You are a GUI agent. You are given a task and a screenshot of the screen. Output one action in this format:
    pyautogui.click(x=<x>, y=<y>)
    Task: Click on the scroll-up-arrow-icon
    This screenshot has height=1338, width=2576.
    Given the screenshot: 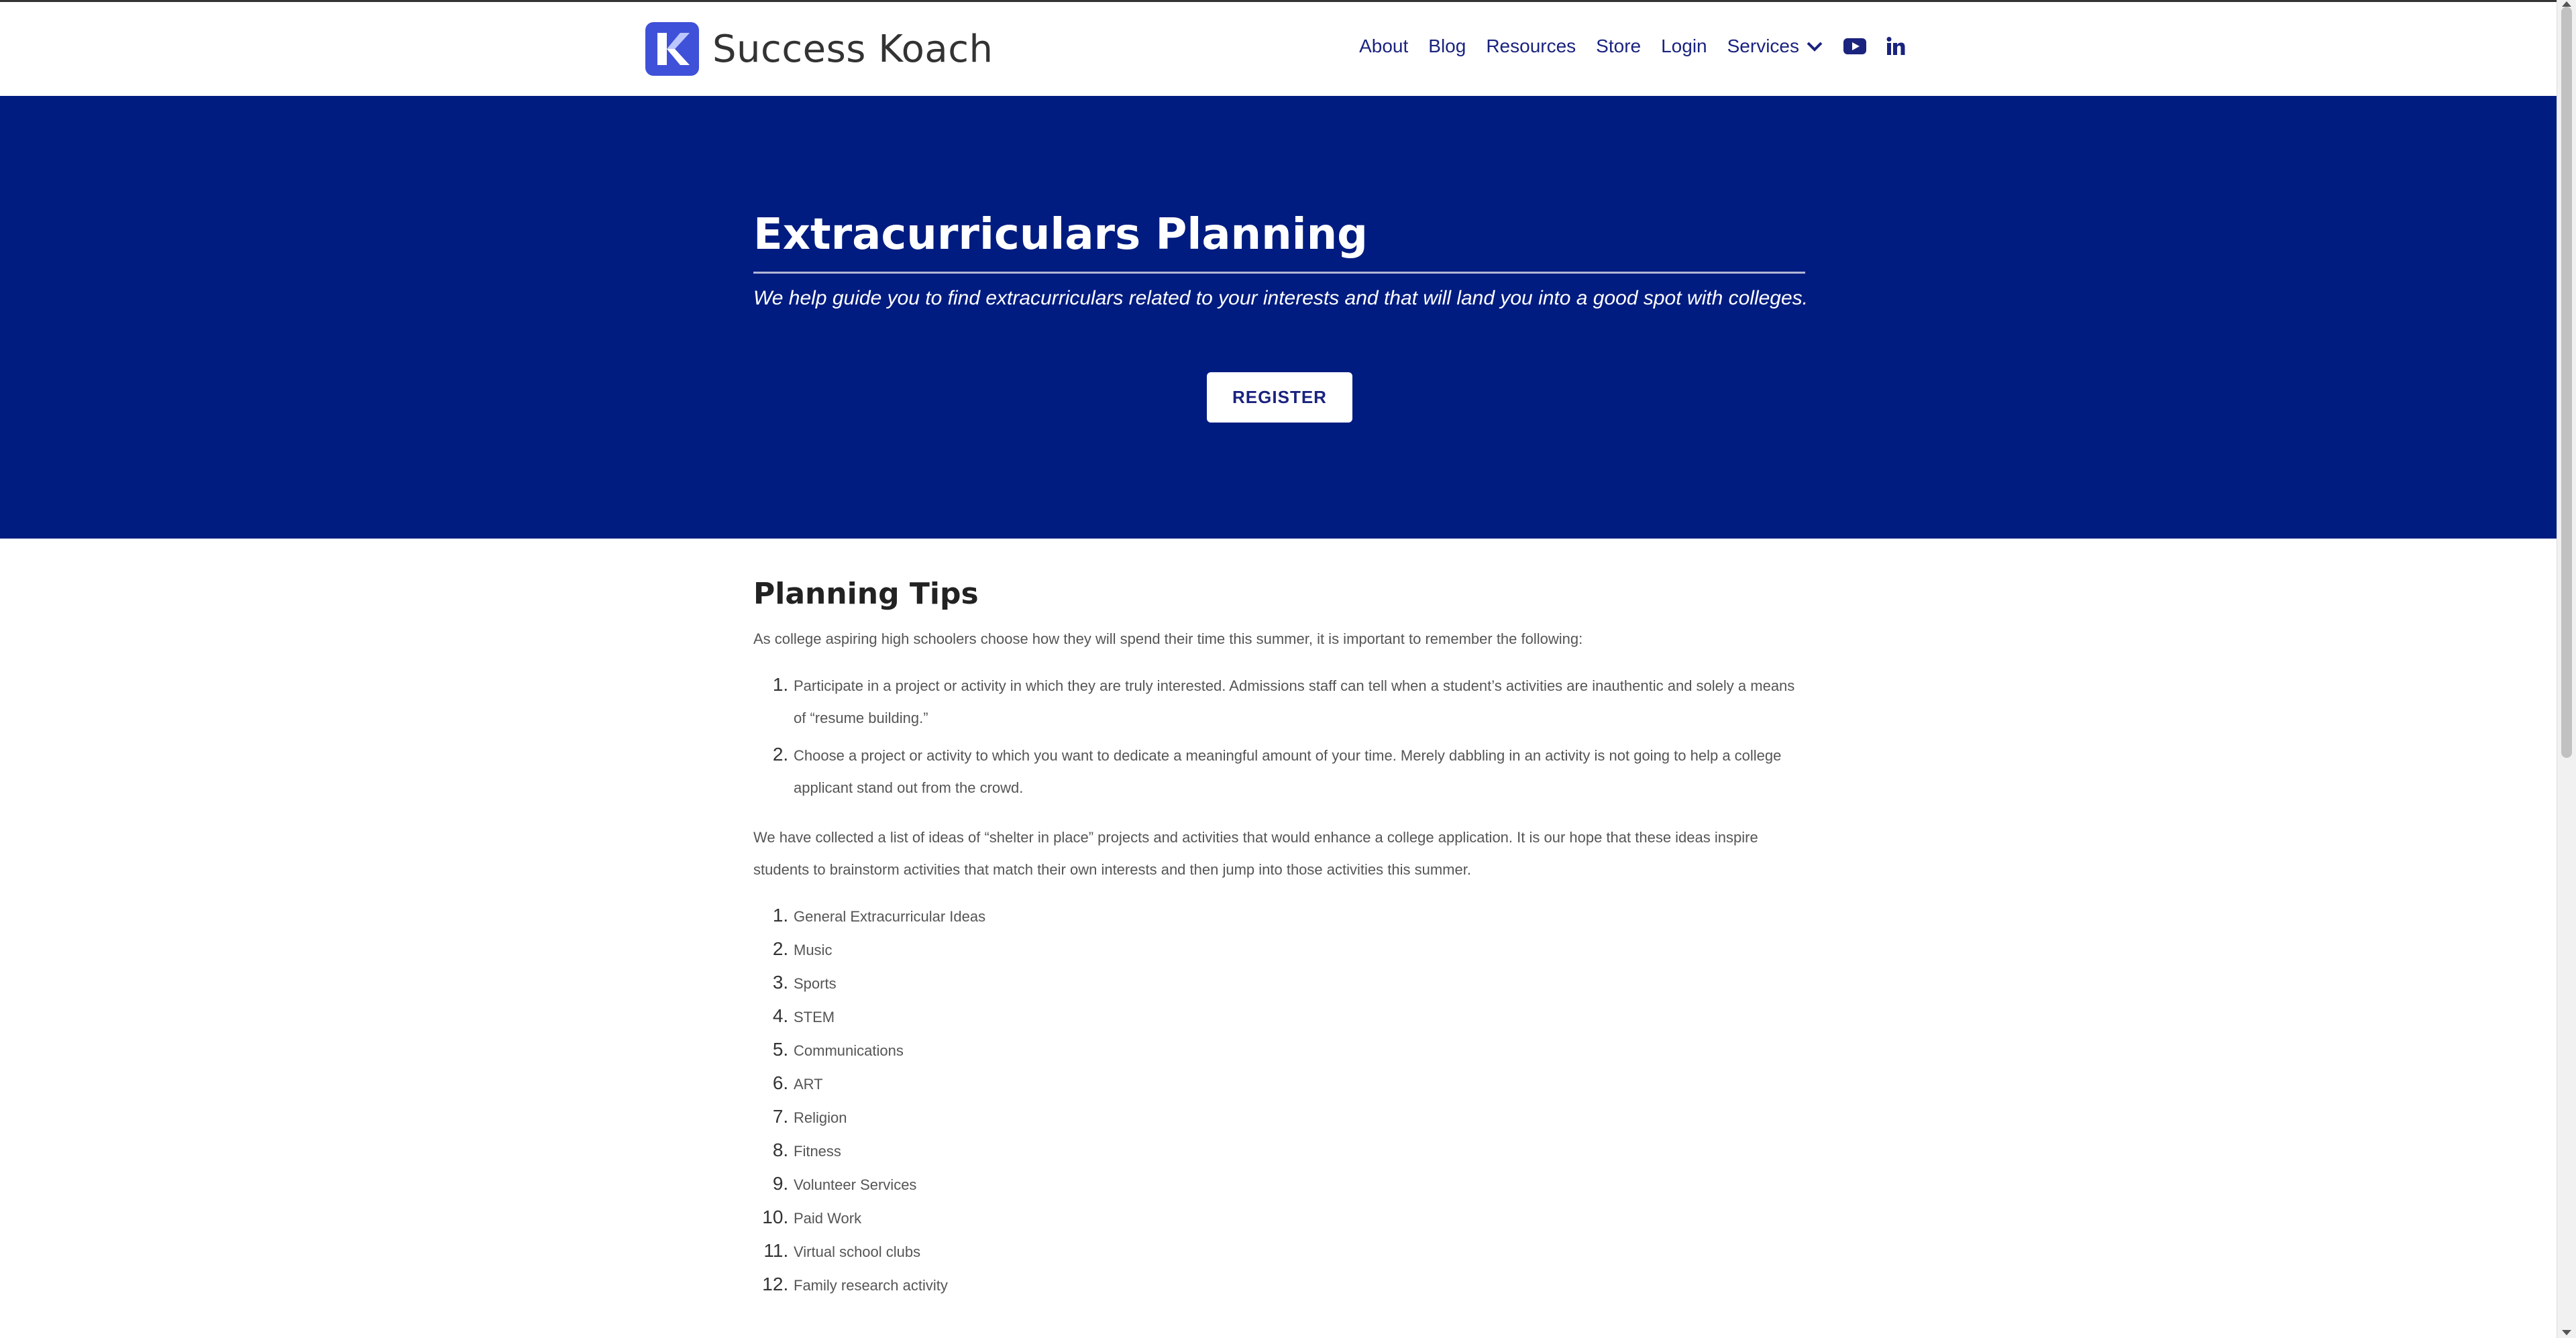 What is the action you would take?
    pyautogui.click(x=2566, y=4)
    